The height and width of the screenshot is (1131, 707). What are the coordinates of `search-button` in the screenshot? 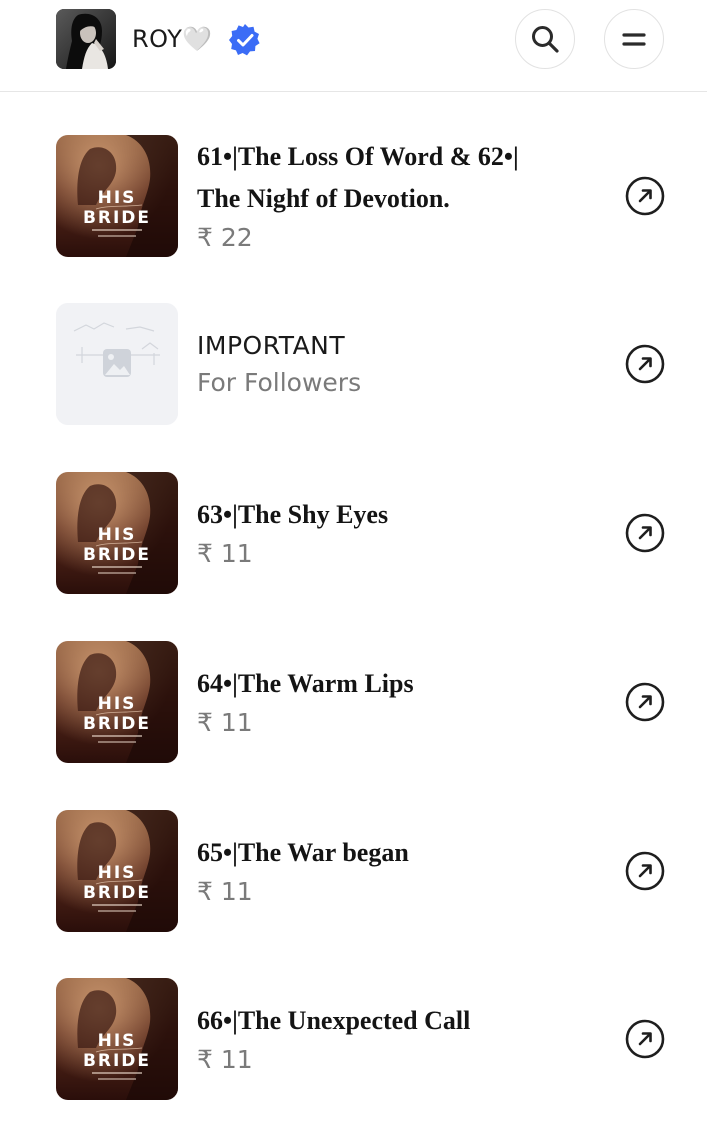 It's located at (545, 39).